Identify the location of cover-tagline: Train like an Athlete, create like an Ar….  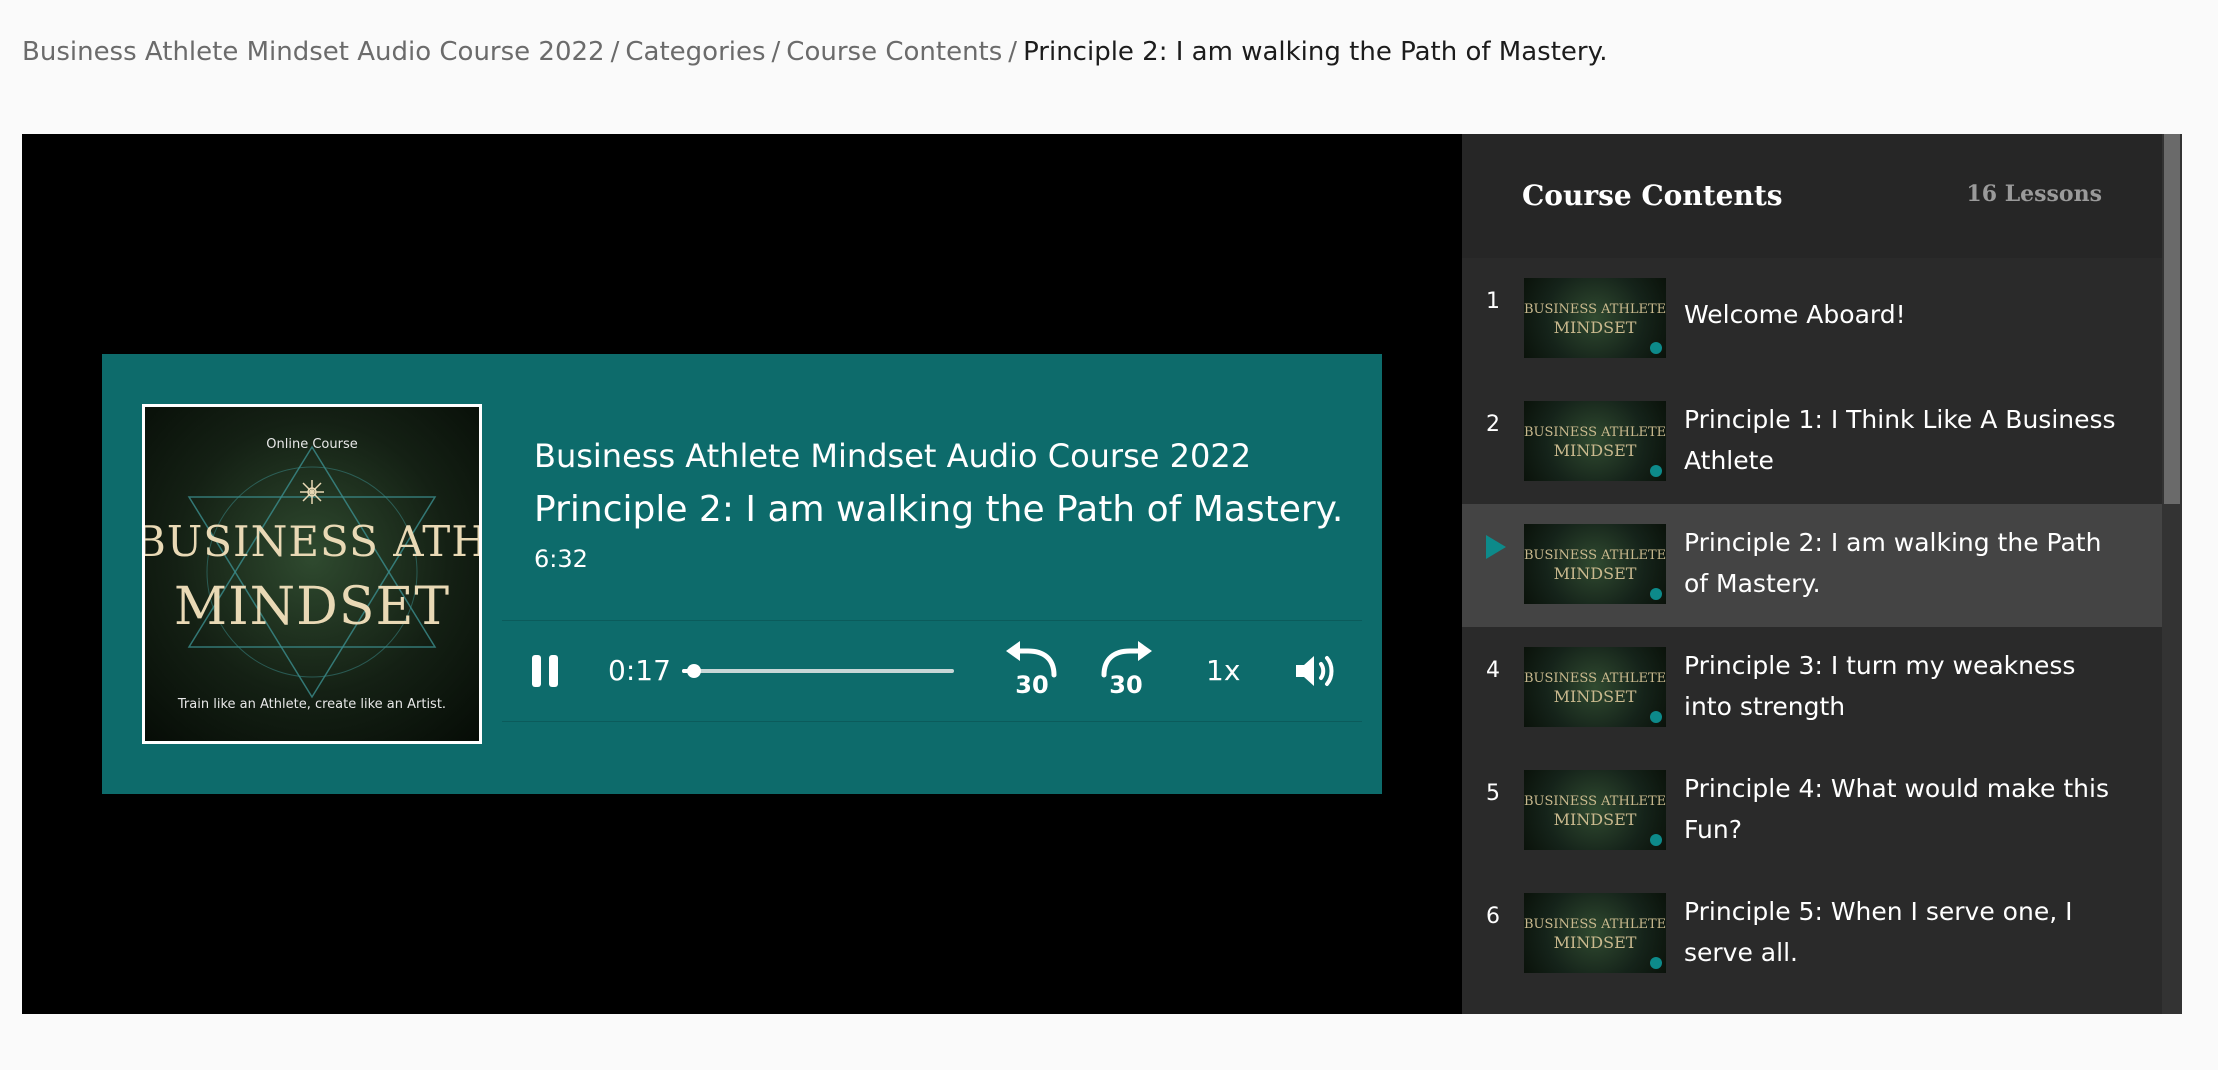
(312, 704).